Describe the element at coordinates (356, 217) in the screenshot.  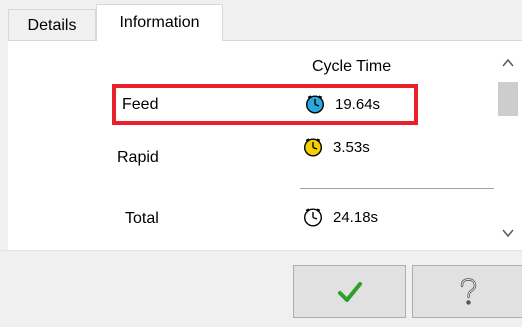
I see `total-value: 24.18s` at that location.